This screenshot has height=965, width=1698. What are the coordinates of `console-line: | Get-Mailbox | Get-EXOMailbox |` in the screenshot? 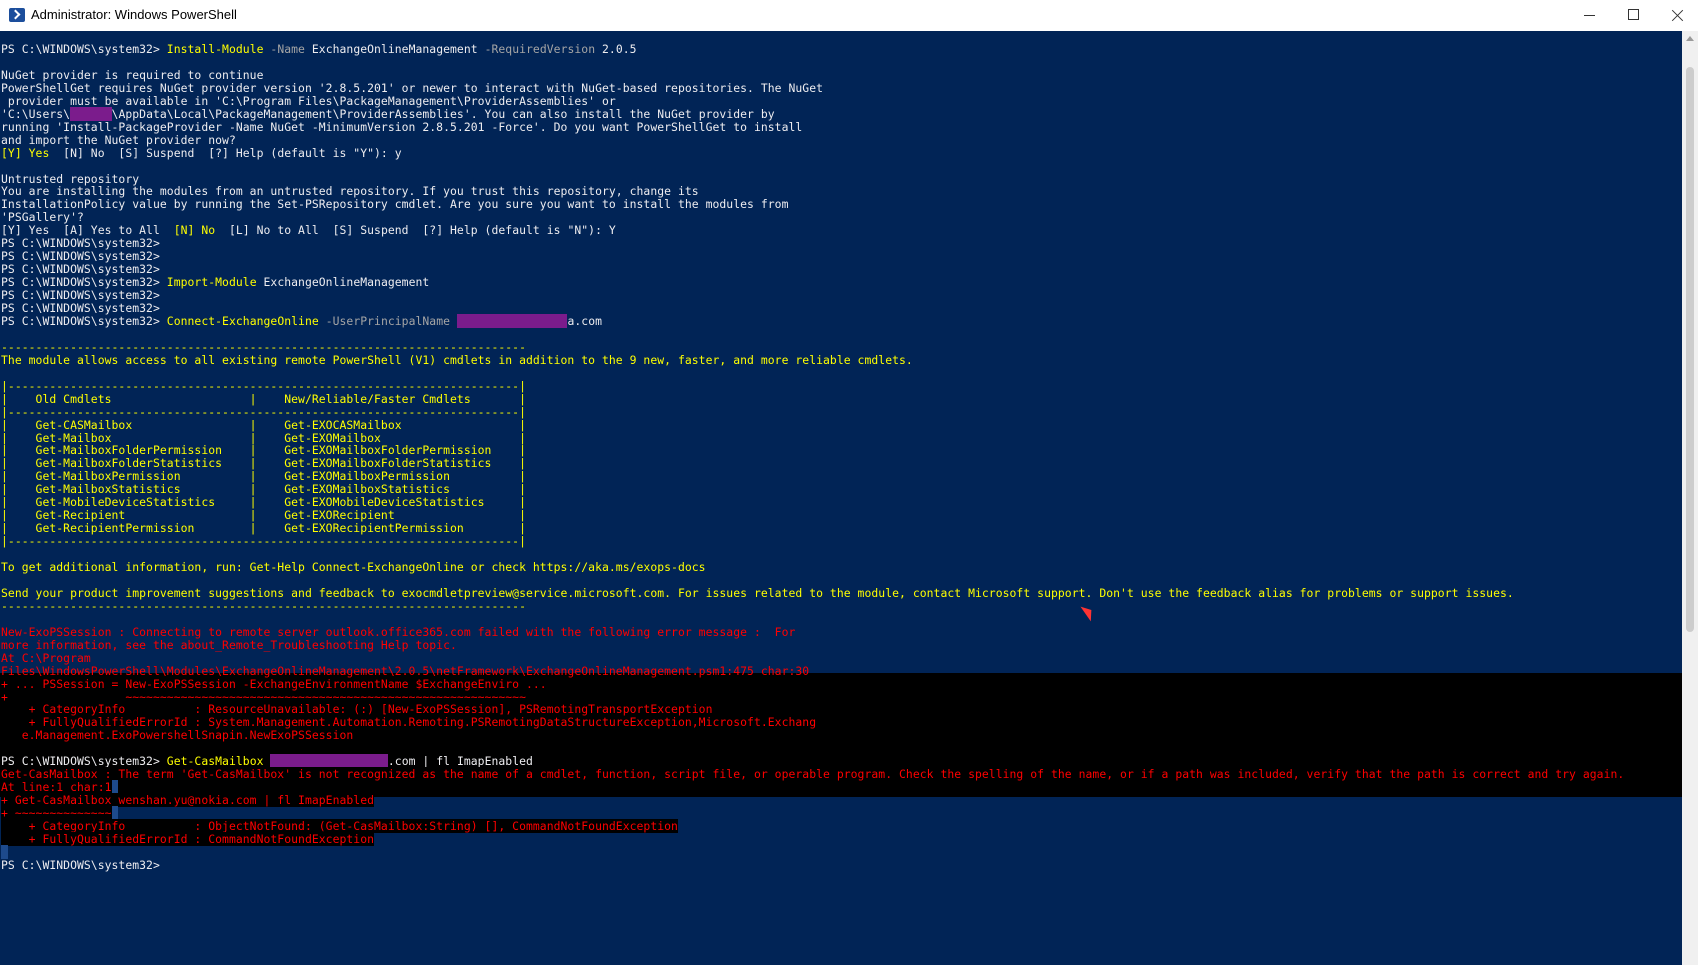 It's located at (263, 438).